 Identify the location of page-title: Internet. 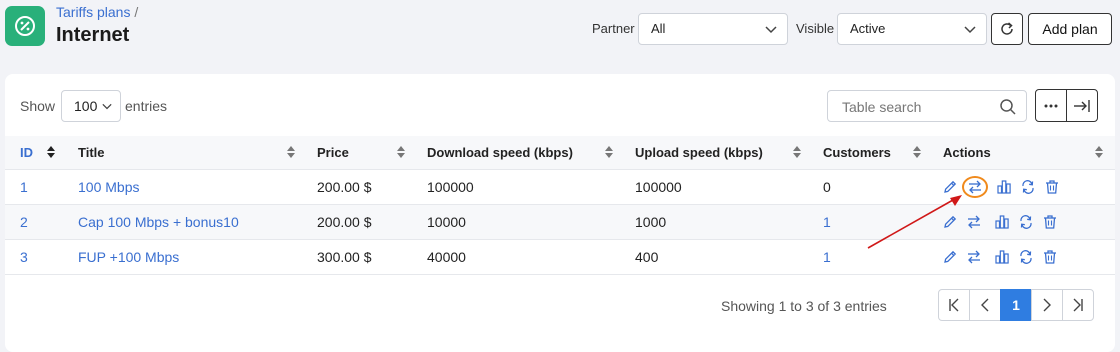
(93, 35).